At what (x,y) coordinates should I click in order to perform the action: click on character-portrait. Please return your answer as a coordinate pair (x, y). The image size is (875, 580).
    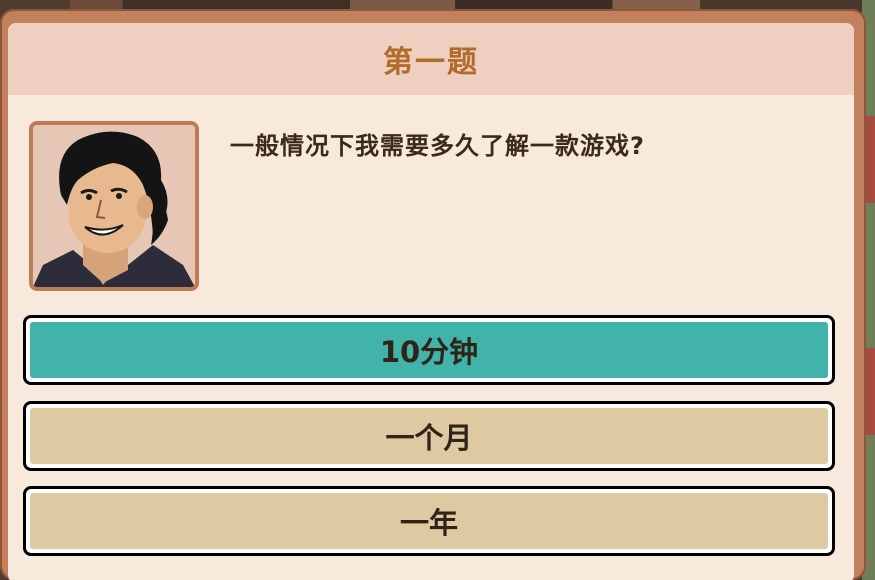
    Looking at the image, I should click on (114, 206).